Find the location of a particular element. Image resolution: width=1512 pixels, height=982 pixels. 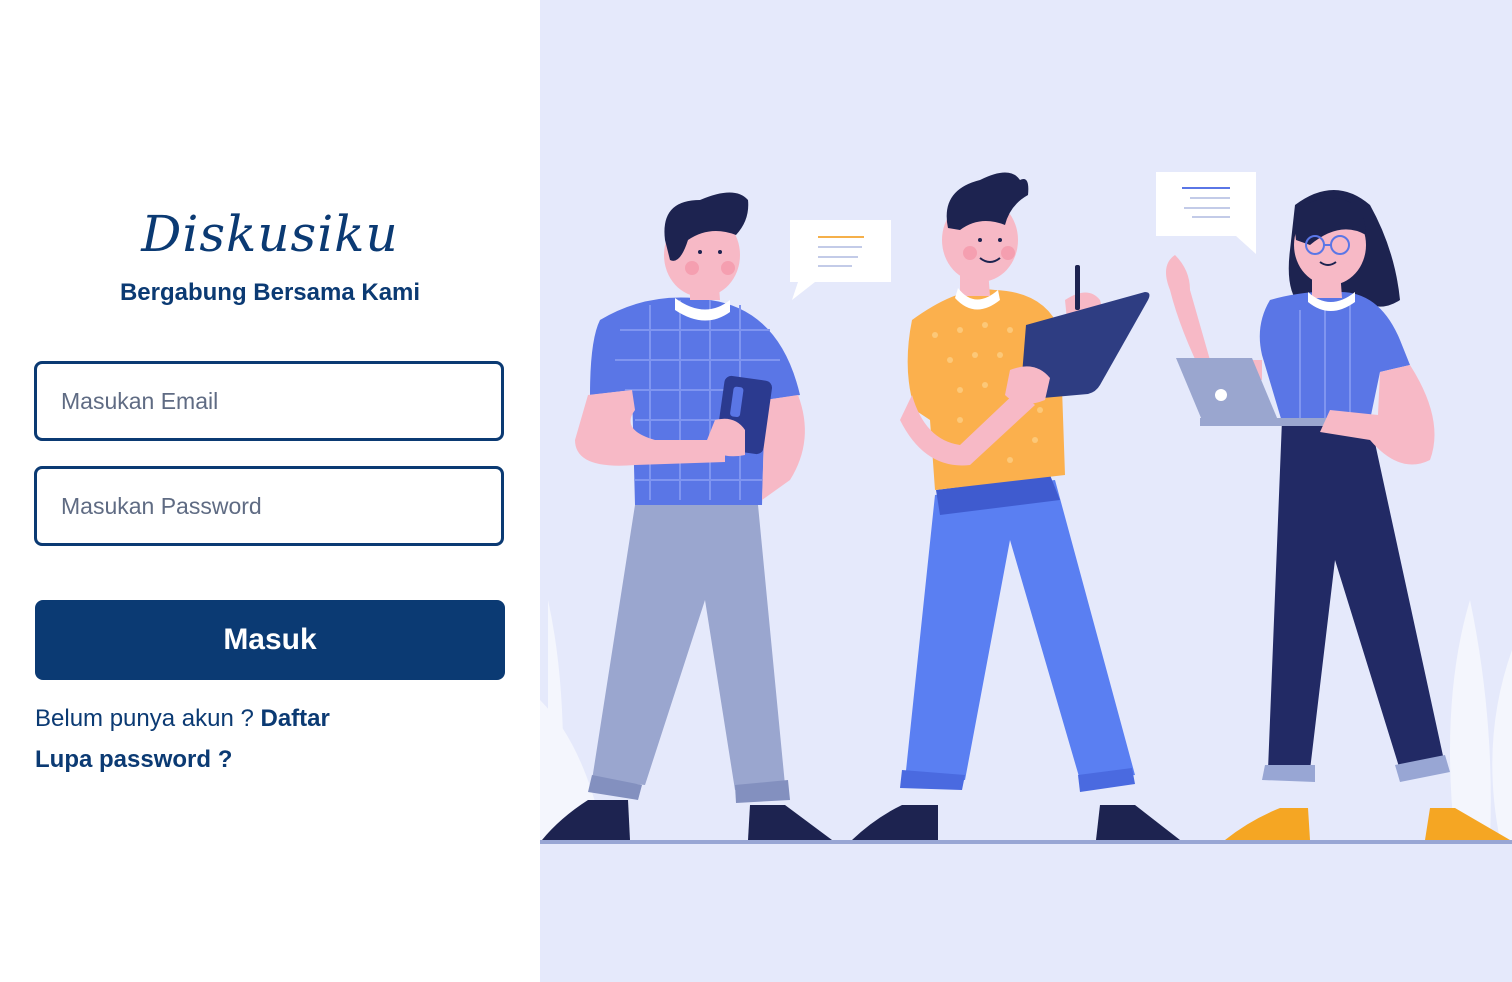

email-field is located at coordinates (269, 401).